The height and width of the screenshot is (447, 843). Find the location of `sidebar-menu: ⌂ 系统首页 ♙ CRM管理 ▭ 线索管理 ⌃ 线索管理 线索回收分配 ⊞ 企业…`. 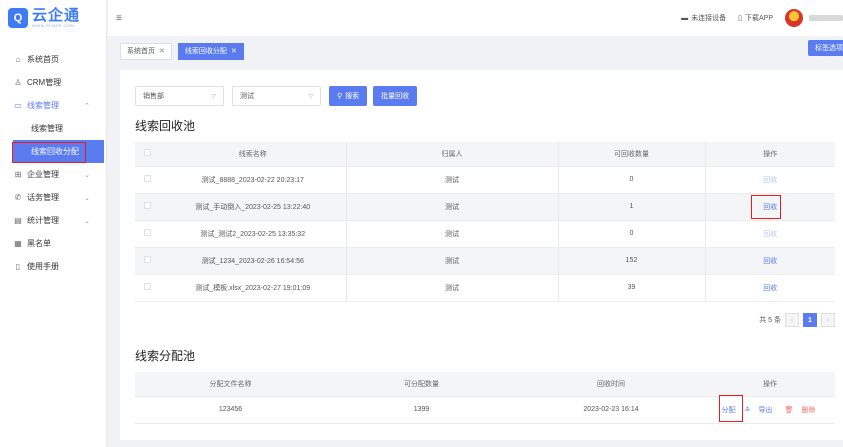

sidebar-menu: ⌂ 系统首页 ♙ CRM管理 ▭ 线索管理 ⌃ 线索管理 线索回收分配 ⊞ 企业… is located at coordinates (53, 163).